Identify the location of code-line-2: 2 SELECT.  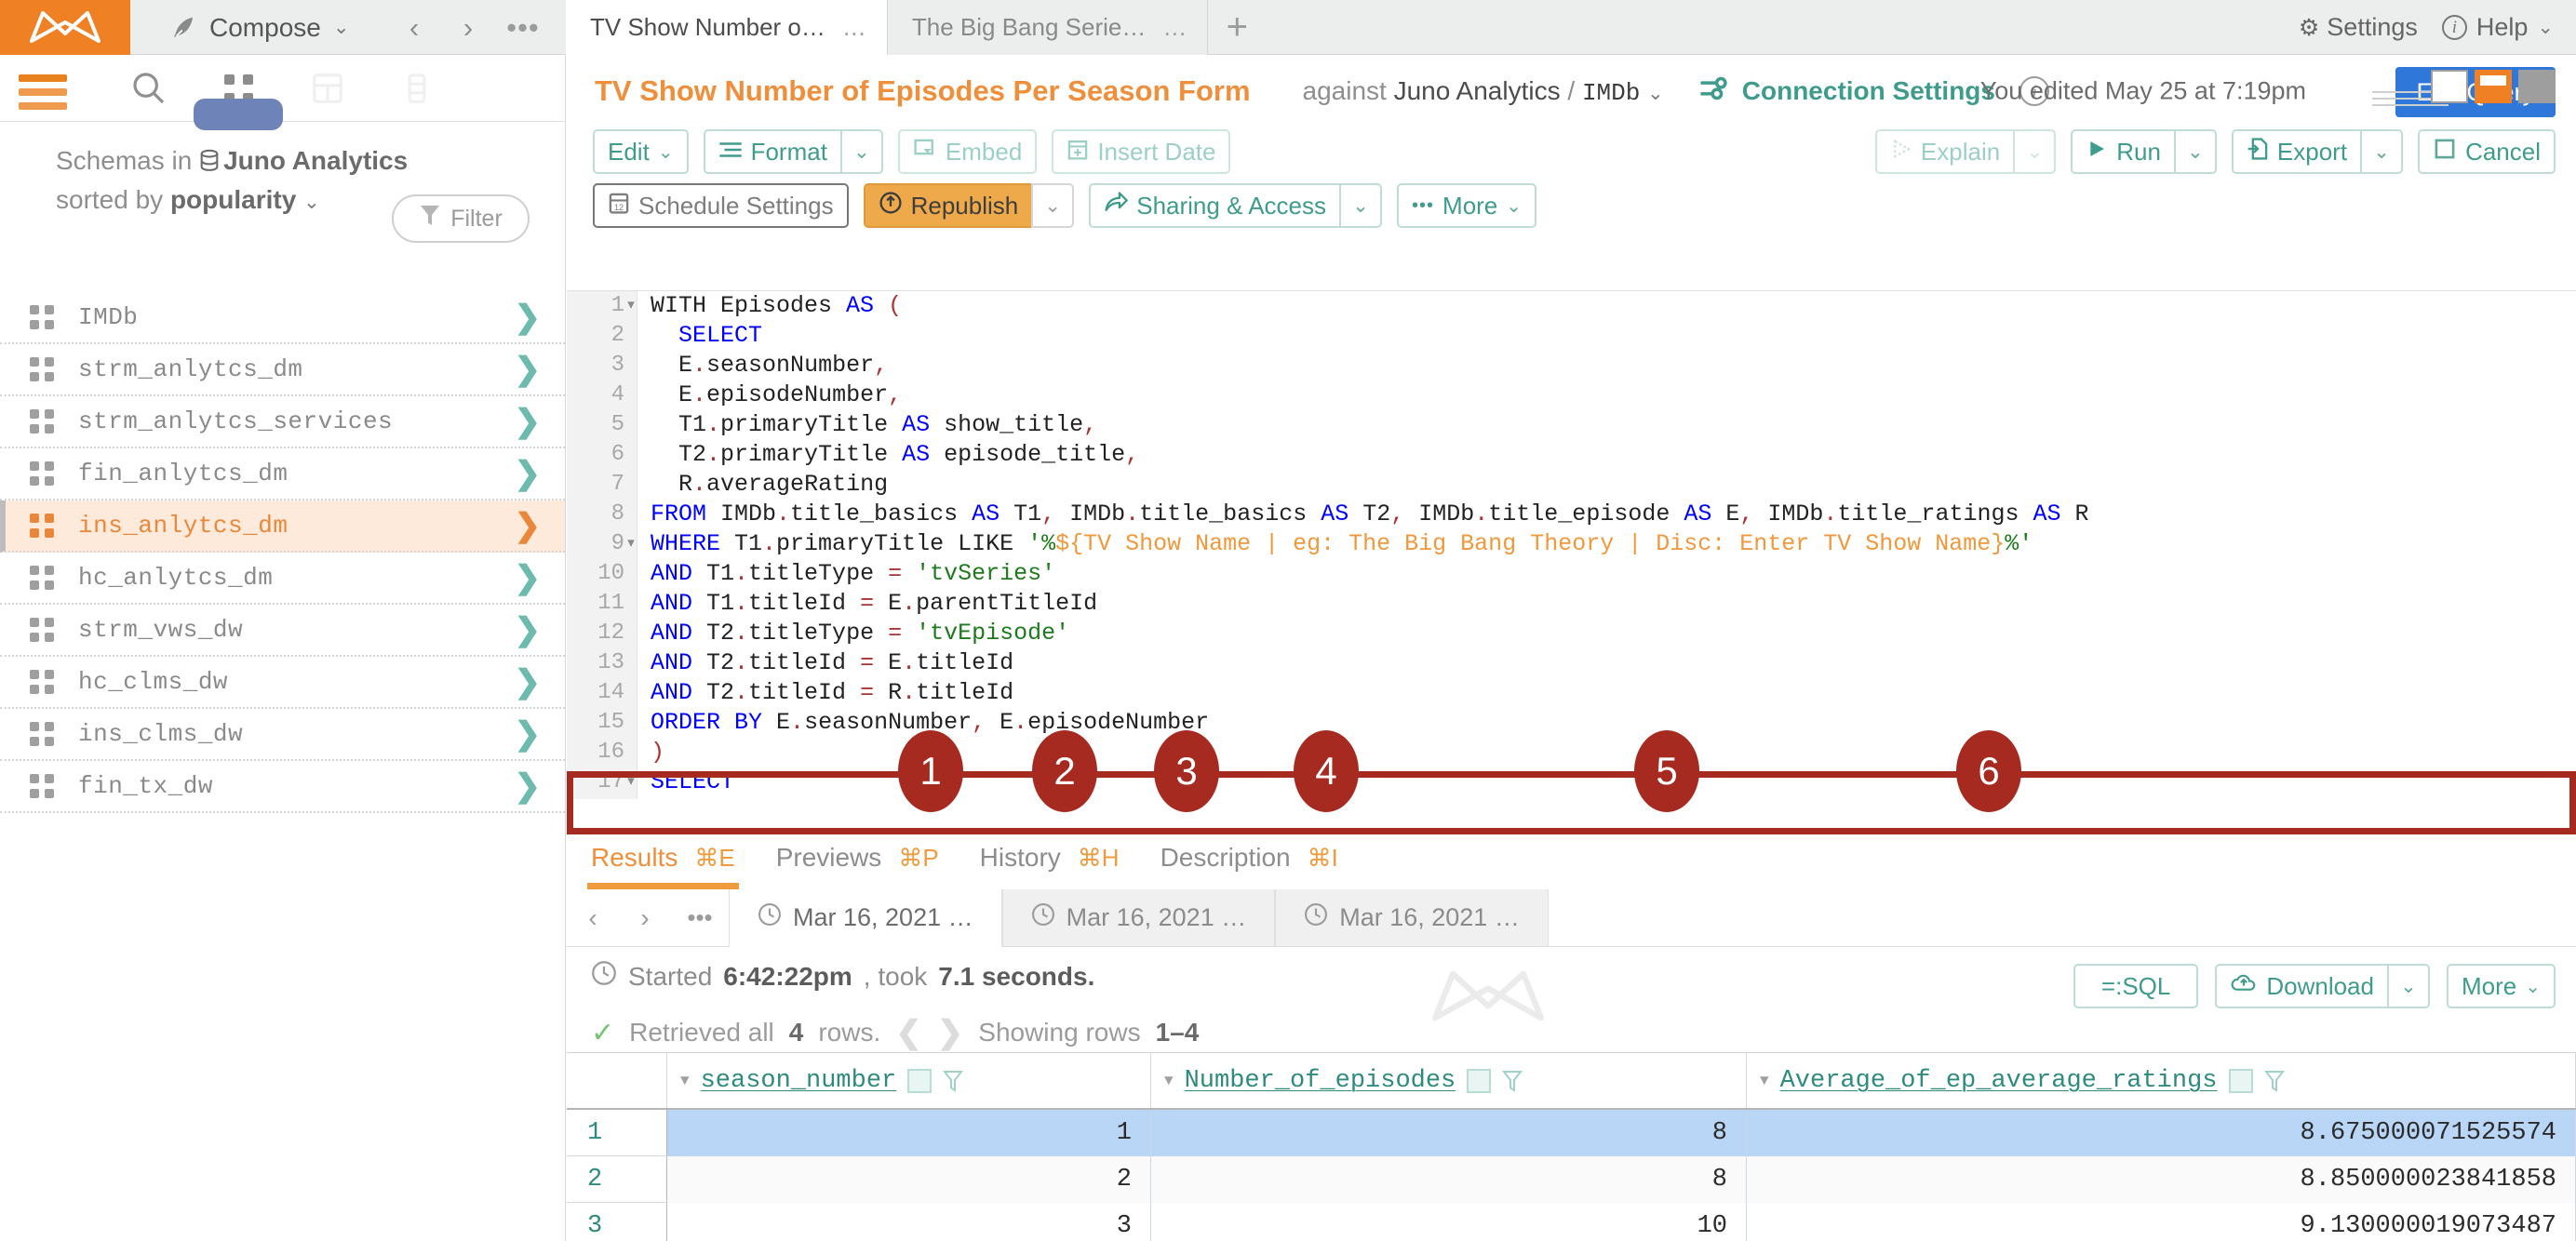
(1571, 336).